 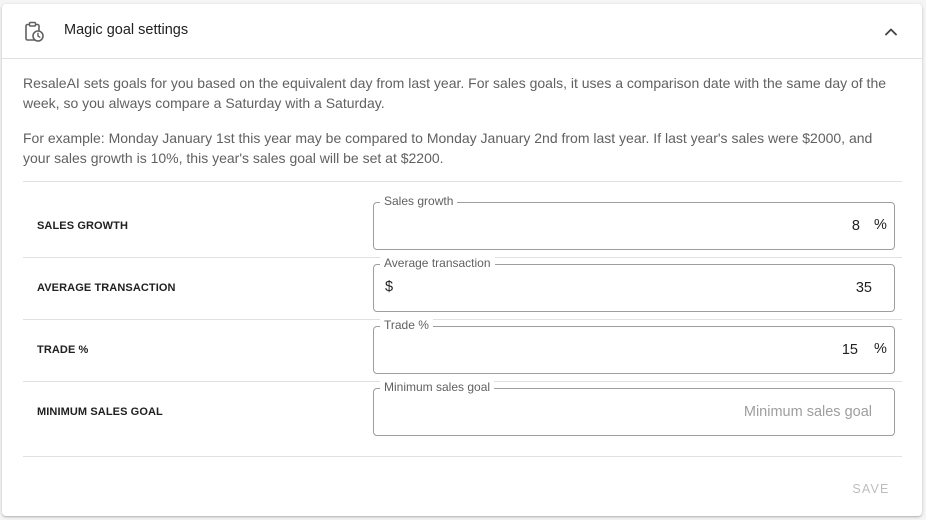 I want to click on trade-percent-label: TRADE %, so click(x=63, y=350).